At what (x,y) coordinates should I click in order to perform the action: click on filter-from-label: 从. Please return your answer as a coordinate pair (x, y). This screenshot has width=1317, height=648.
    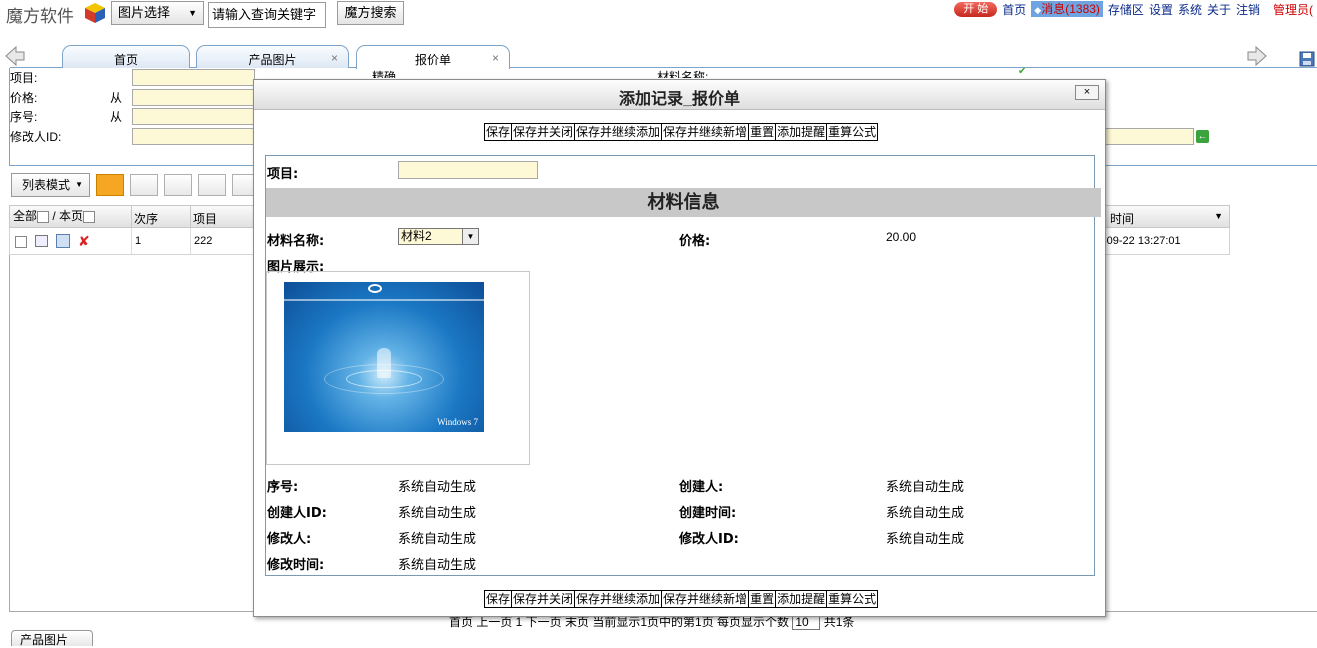
    Looking at the image, I should click on (116, 117).